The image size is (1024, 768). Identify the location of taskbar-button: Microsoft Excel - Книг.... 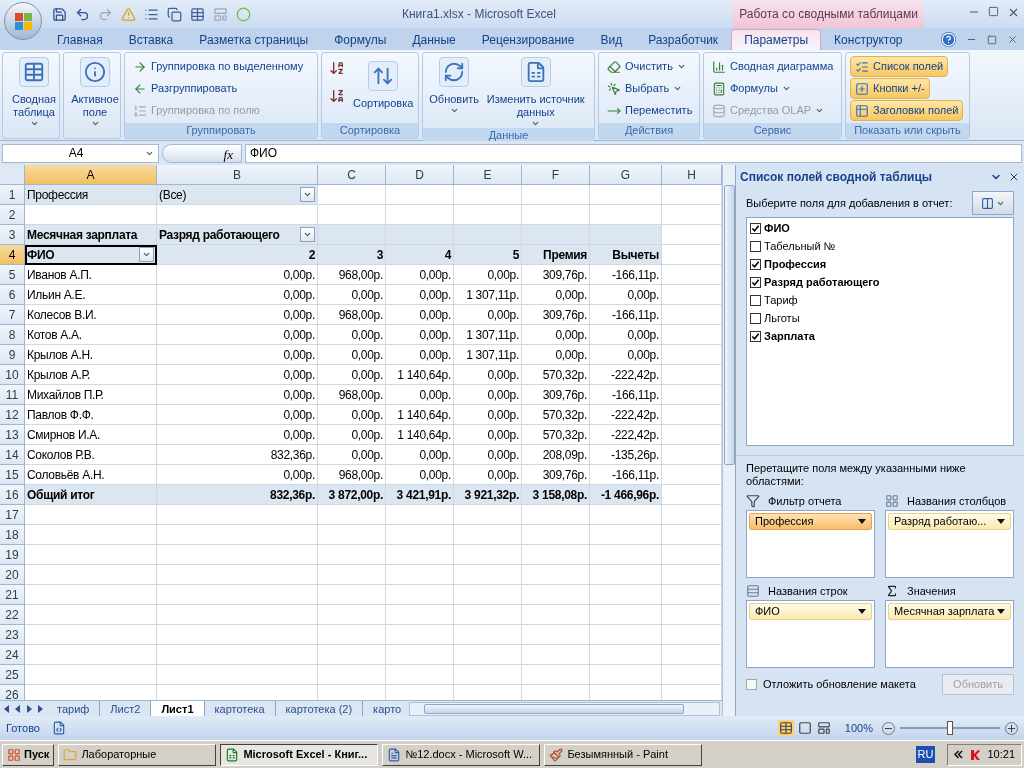
(299, 754).